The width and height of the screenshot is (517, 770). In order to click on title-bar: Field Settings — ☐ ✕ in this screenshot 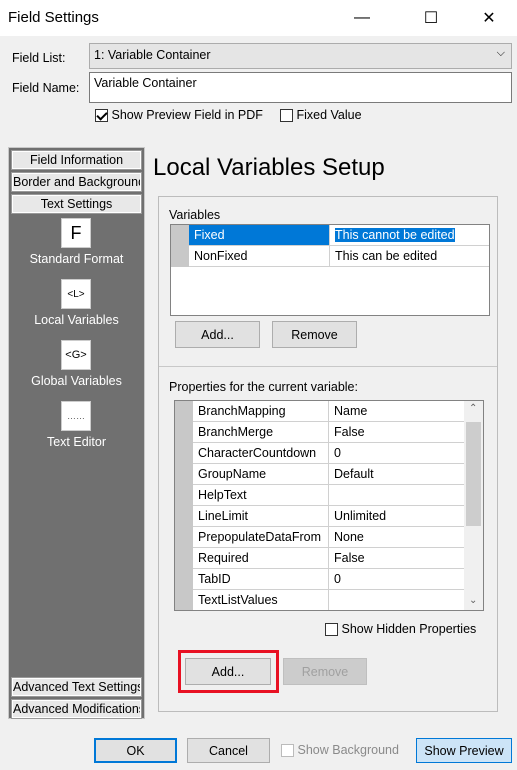, I will do `click(258, 18)`.